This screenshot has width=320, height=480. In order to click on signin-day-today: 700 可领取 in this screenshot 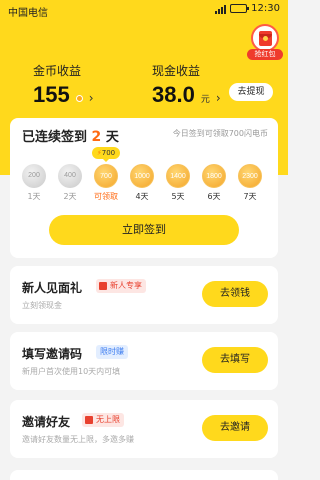, I will do `click(106, 183)`.